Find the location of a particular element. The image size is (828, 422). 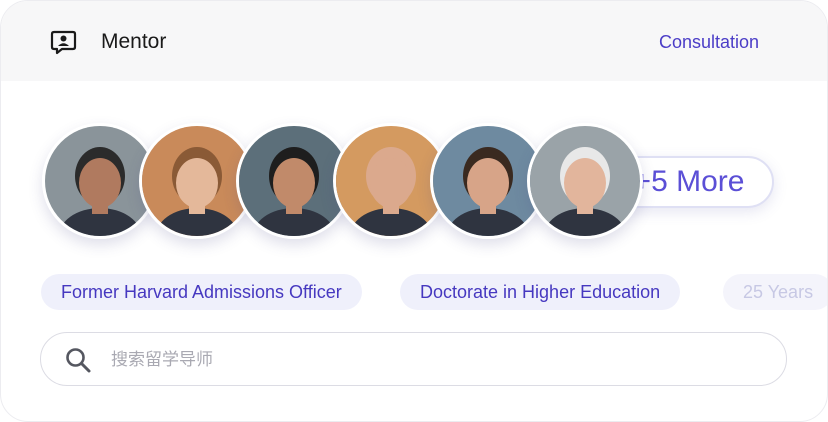

mentor-avatar is located at coordinates (585, 181).